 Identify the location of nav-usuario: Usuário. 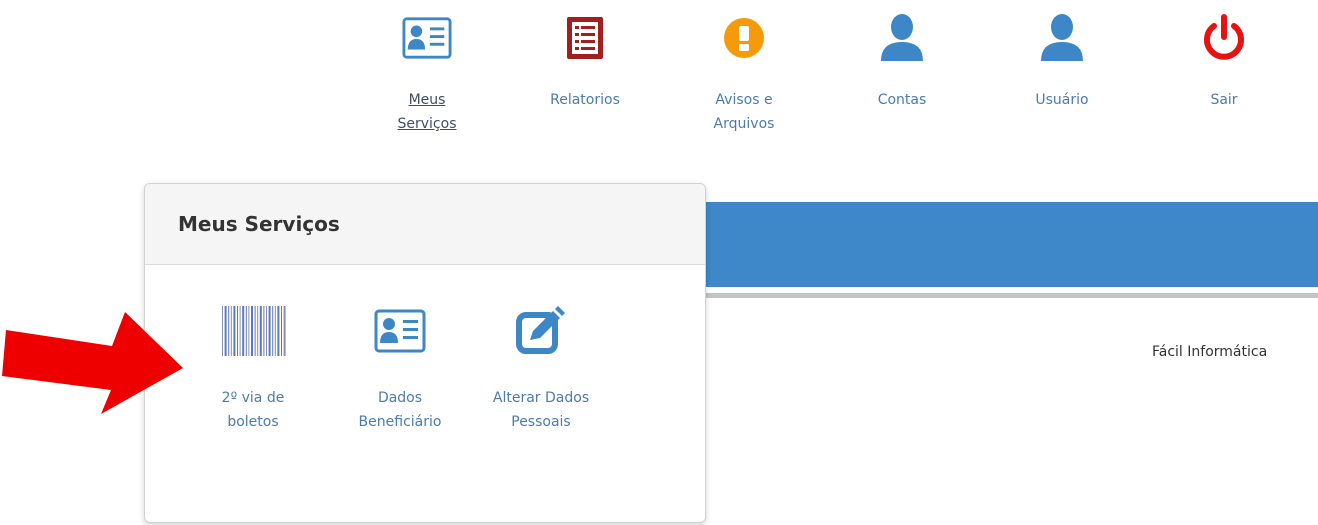
(1062, 60).